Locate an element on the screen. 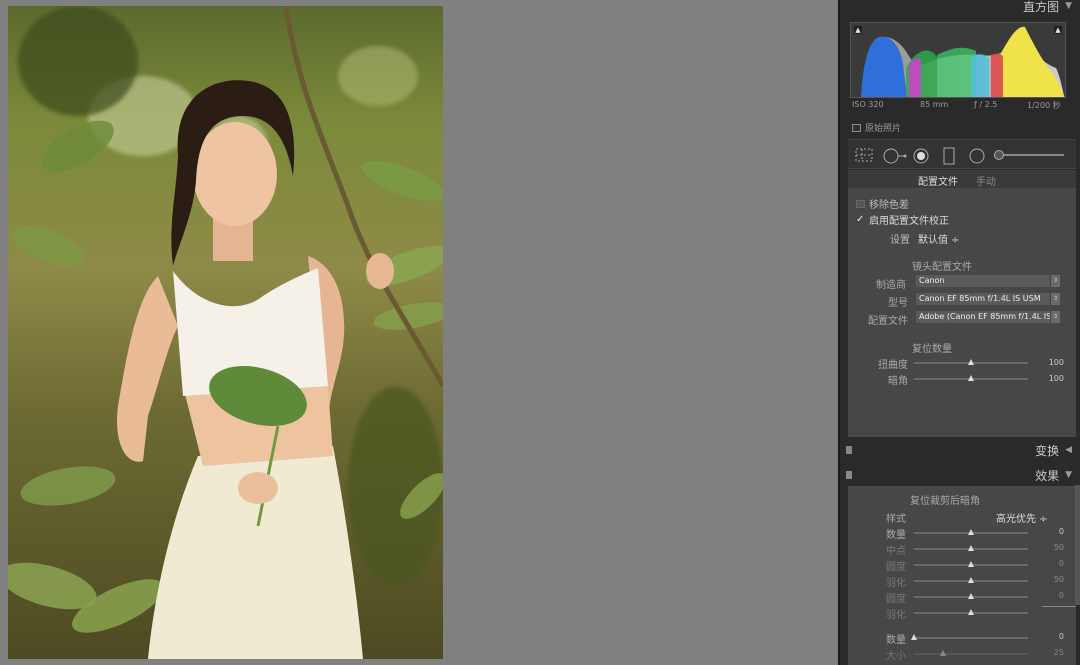 The height and width of the screenshot is (665, 1080). graduated-filter-icon is located at coordinates (949, 156).